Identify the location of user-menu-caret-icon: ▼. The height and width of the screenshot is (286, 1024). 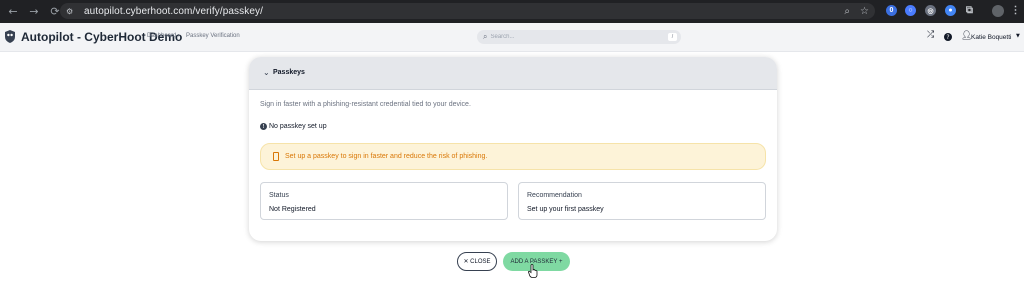
(1018, 36).